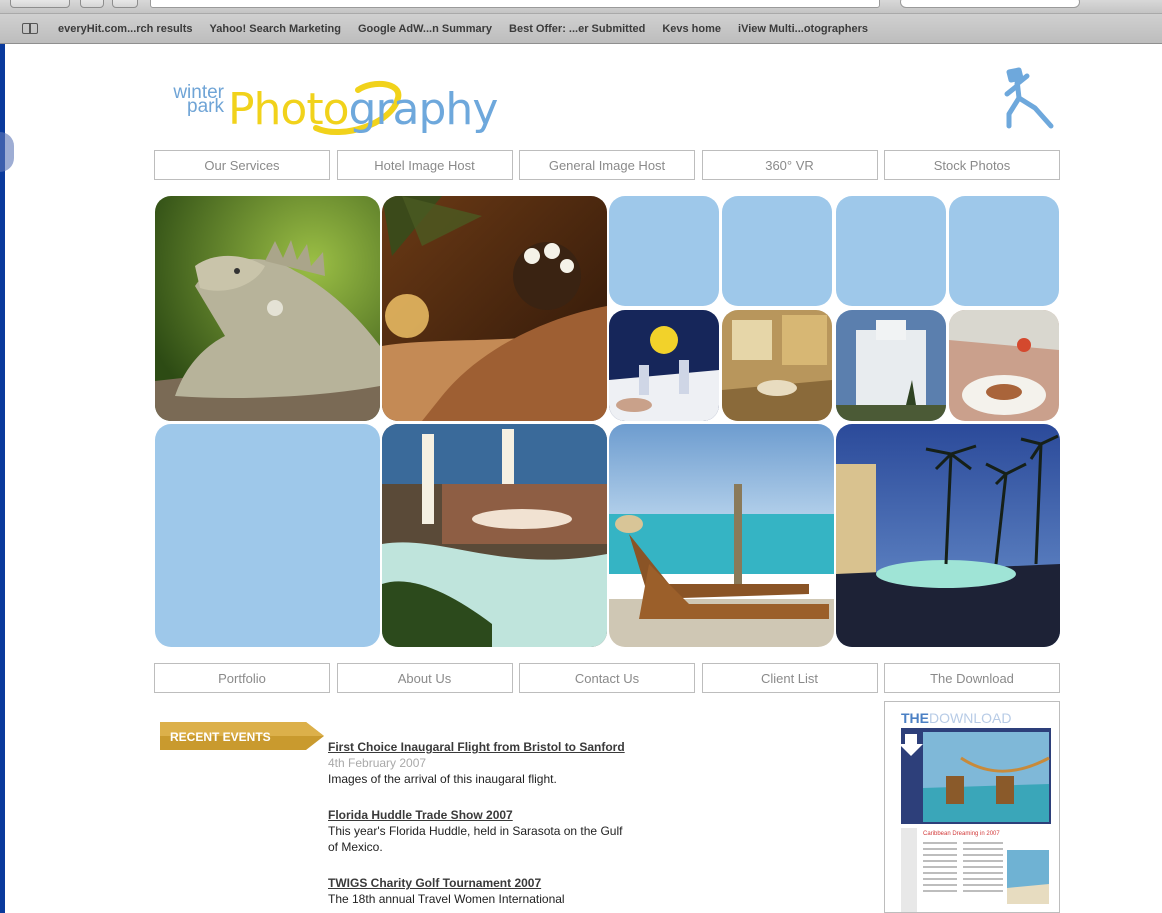 This screenshot has width=1162, height=913. Describe the element at coordinates (972, 165) in the screenshot. I see `nav-stock-photos: Stock Photos` at that location.